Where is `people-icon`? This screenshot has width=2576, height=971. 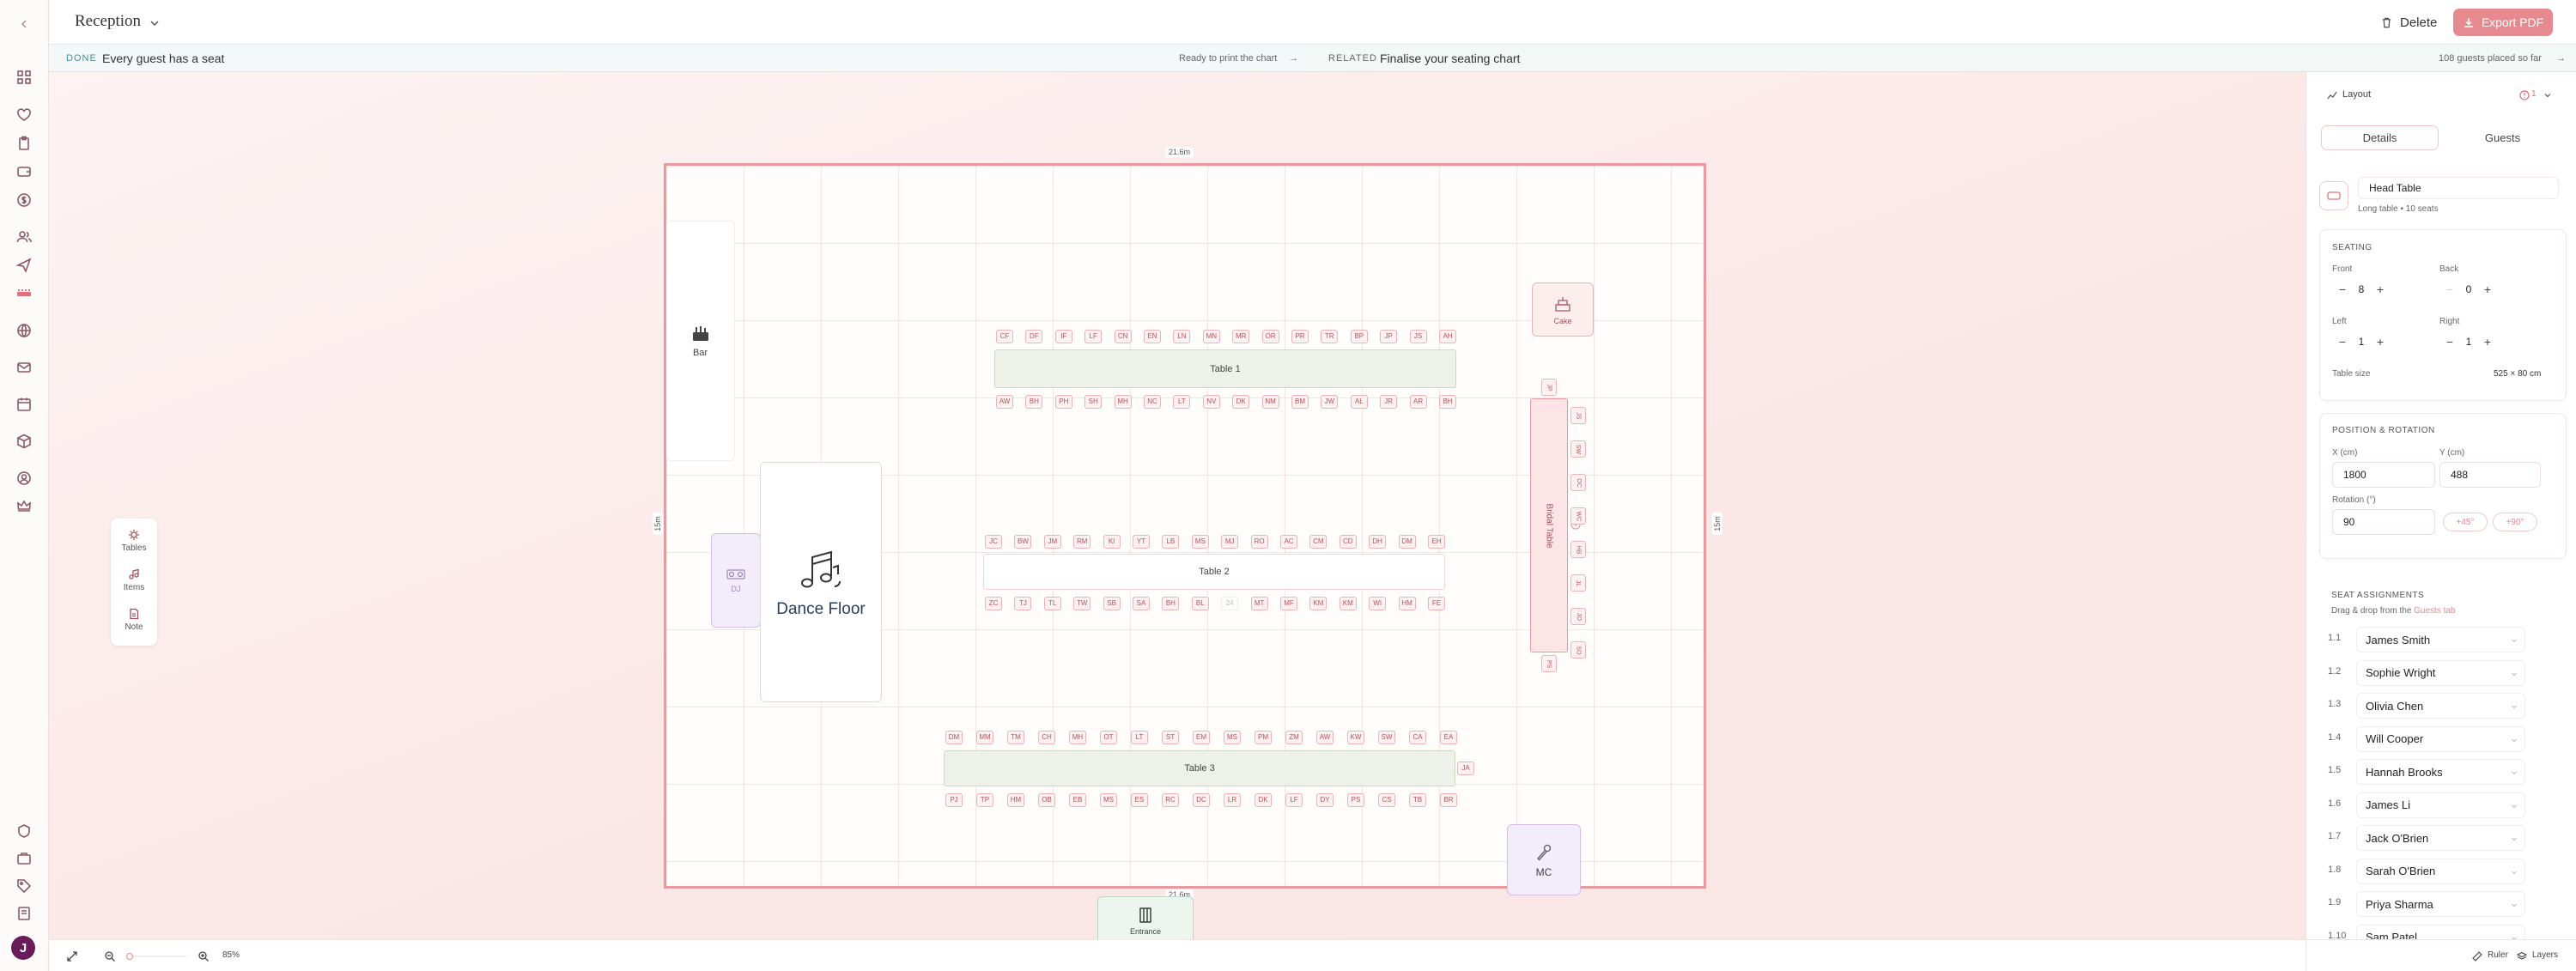
people-icon is located at coordinates (24, 237).